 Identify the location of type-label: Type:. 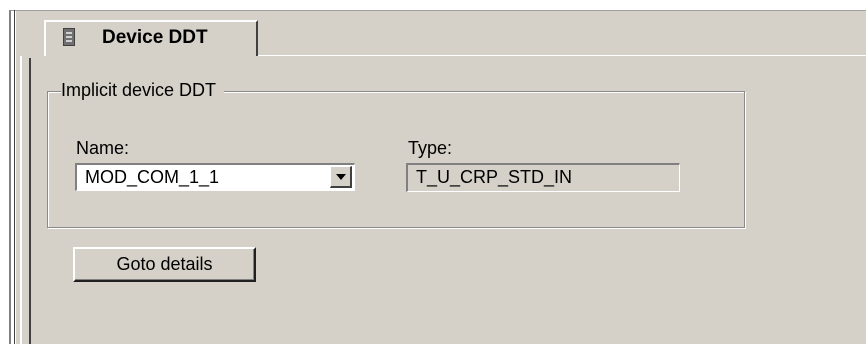
(430, 148).